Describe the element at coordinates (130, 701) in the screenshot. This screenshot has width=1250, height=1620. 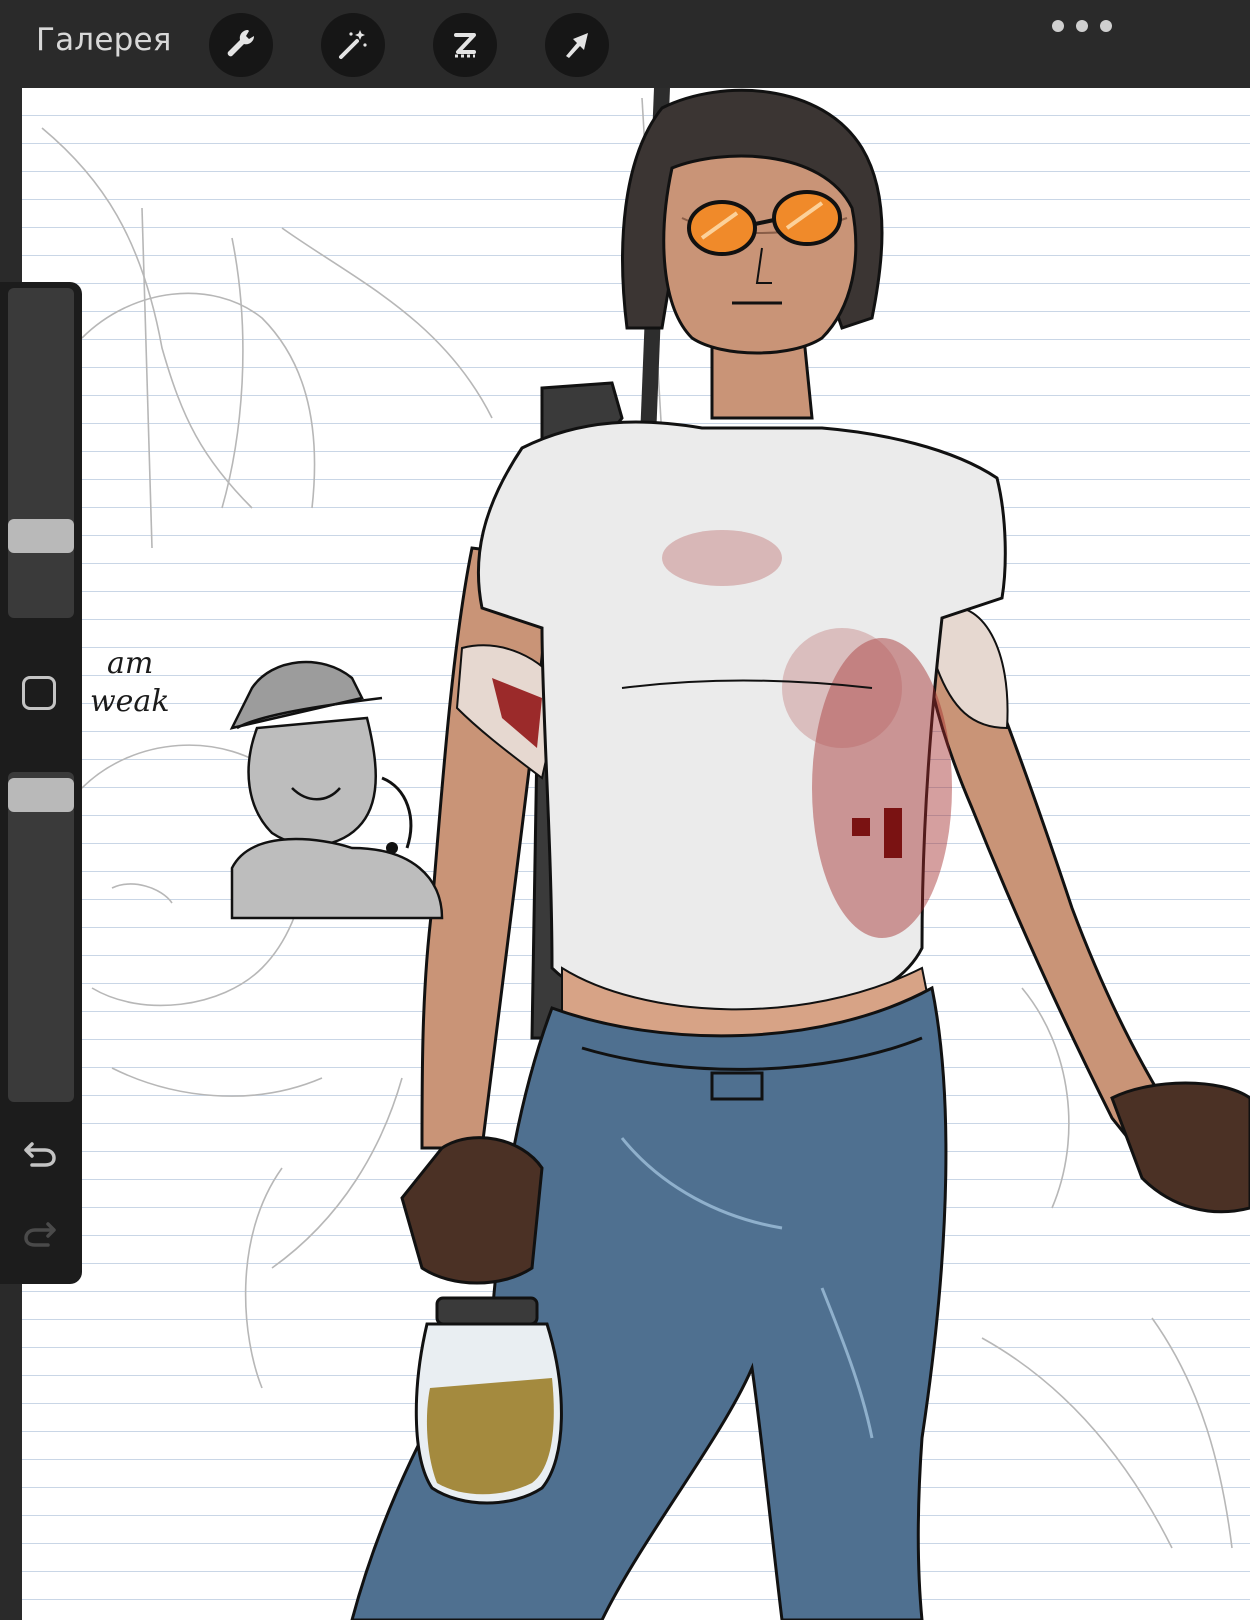
I see `doodle-text-line2: weak` at that location.